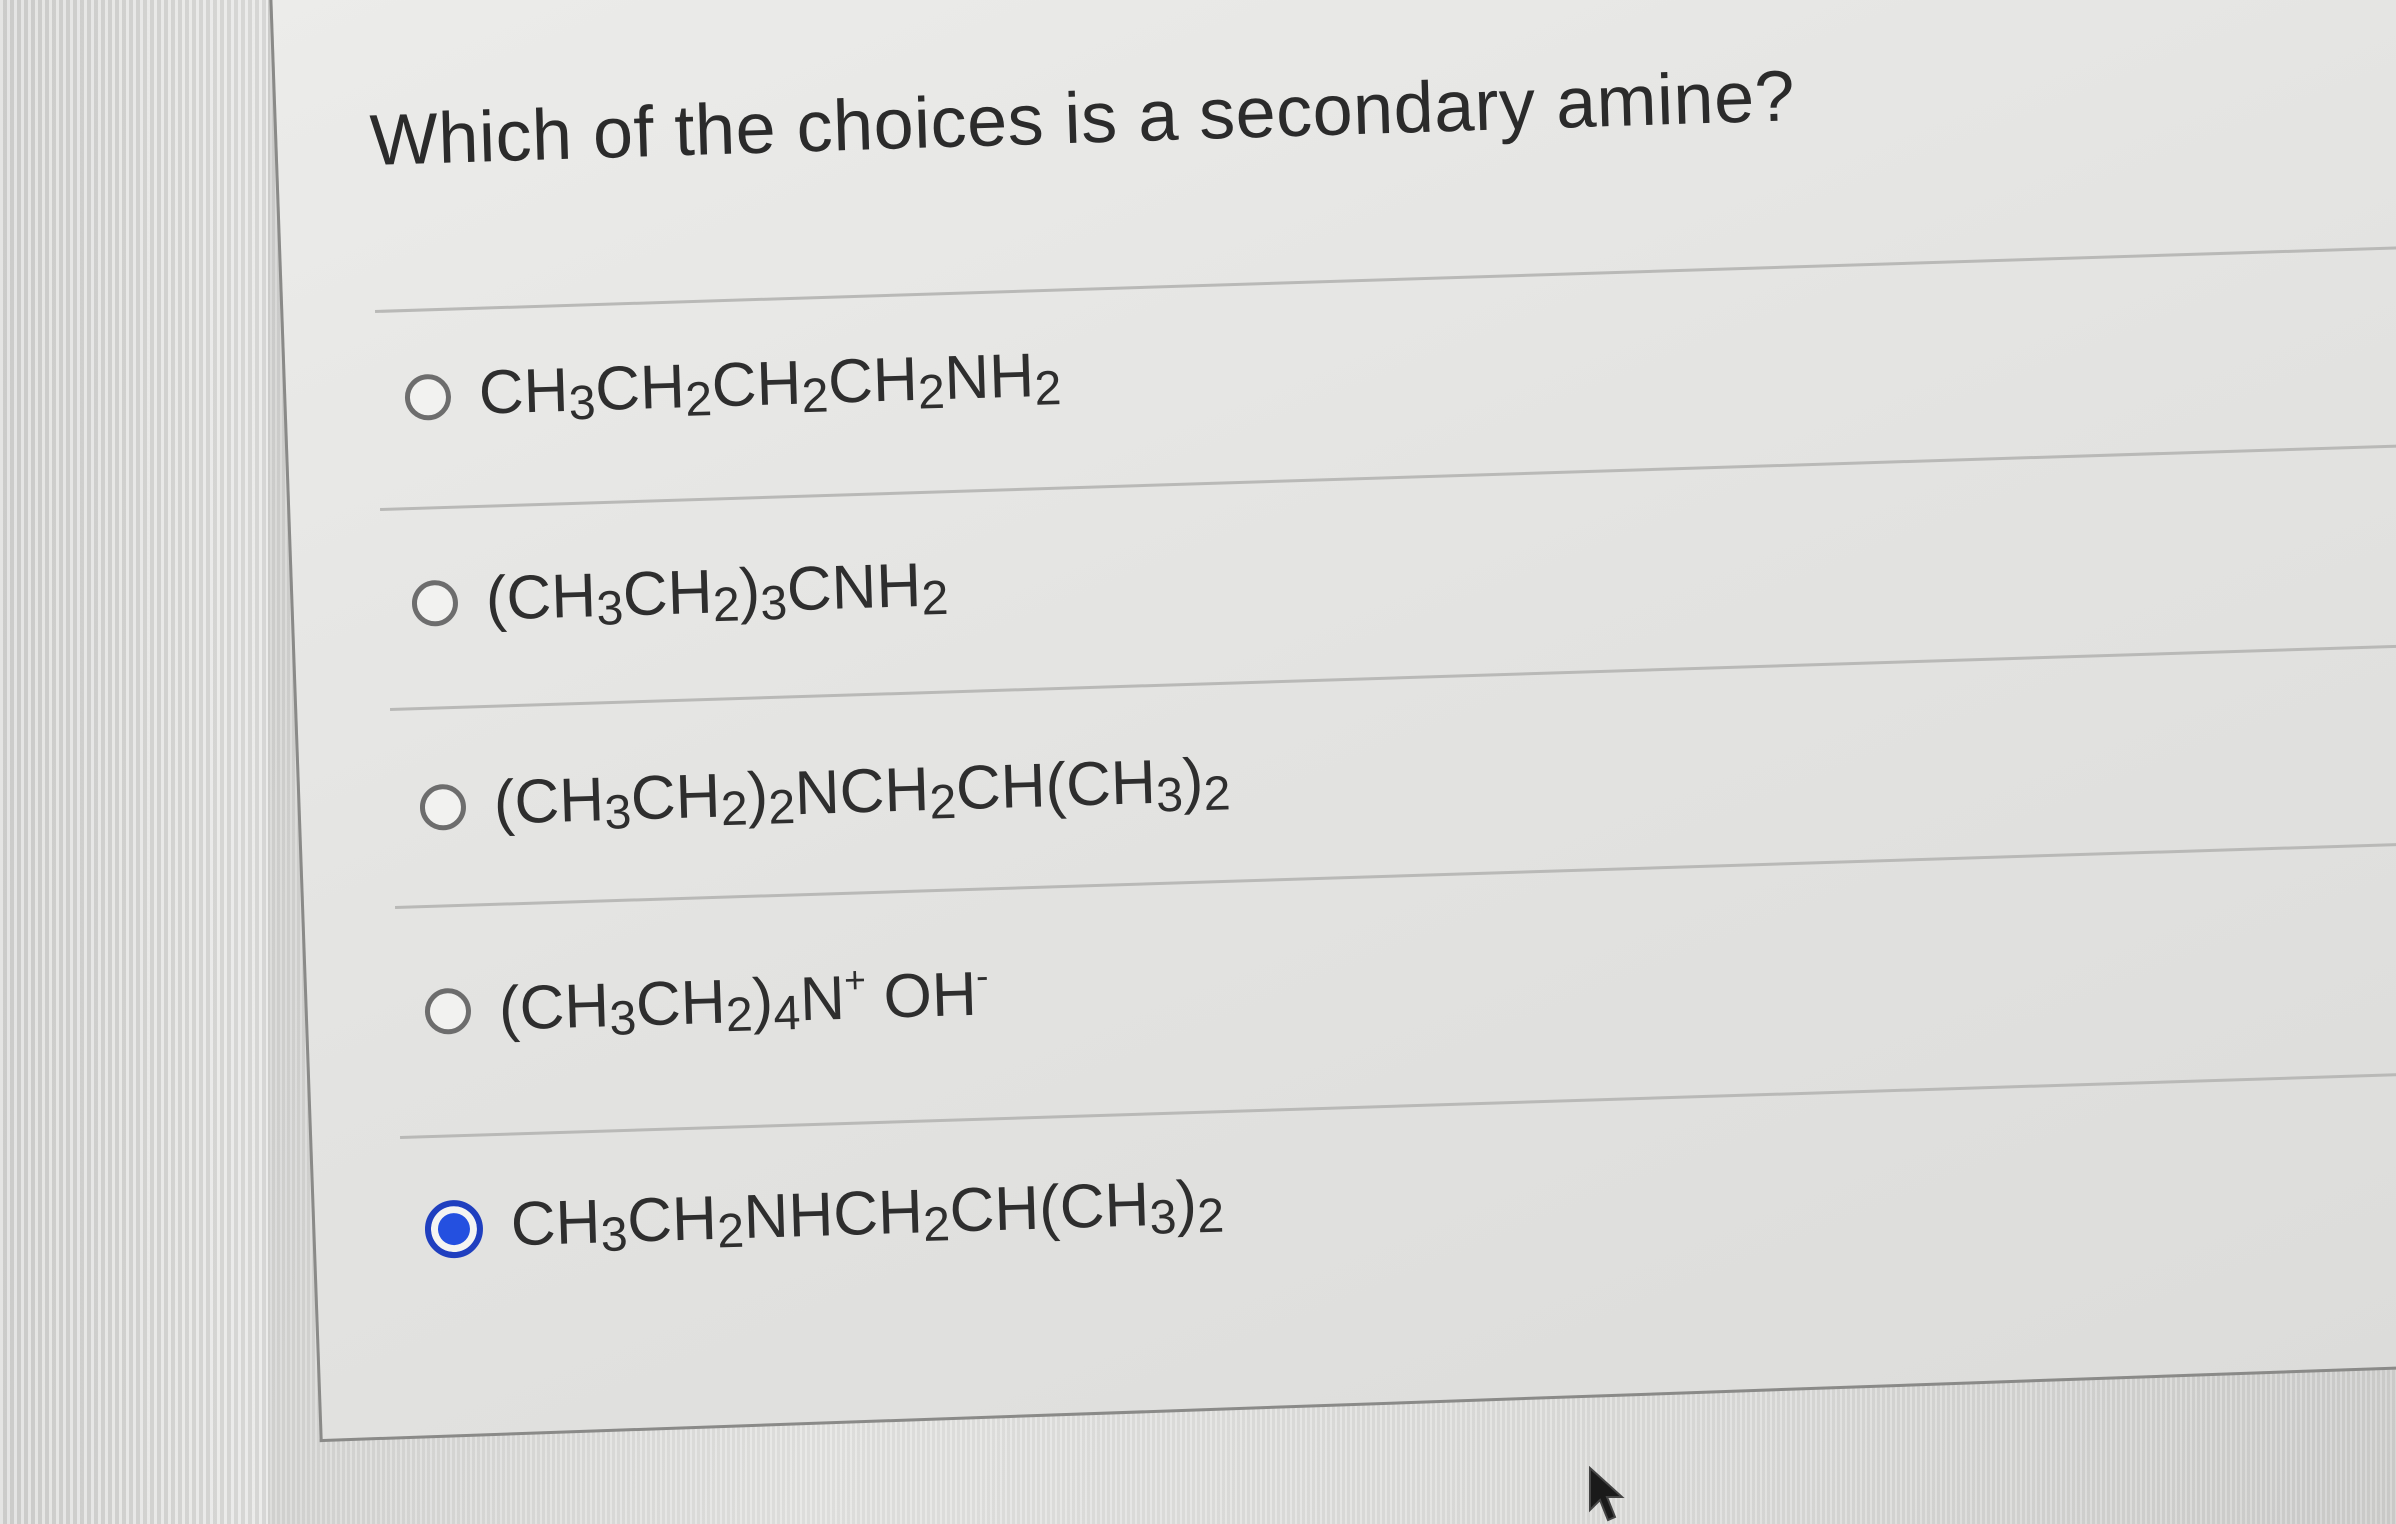 The width and height of the screenshot is (2396, 1524). Describe the element at coordinates (134, 762) in the screenshot. I see `left-margin` at that location.